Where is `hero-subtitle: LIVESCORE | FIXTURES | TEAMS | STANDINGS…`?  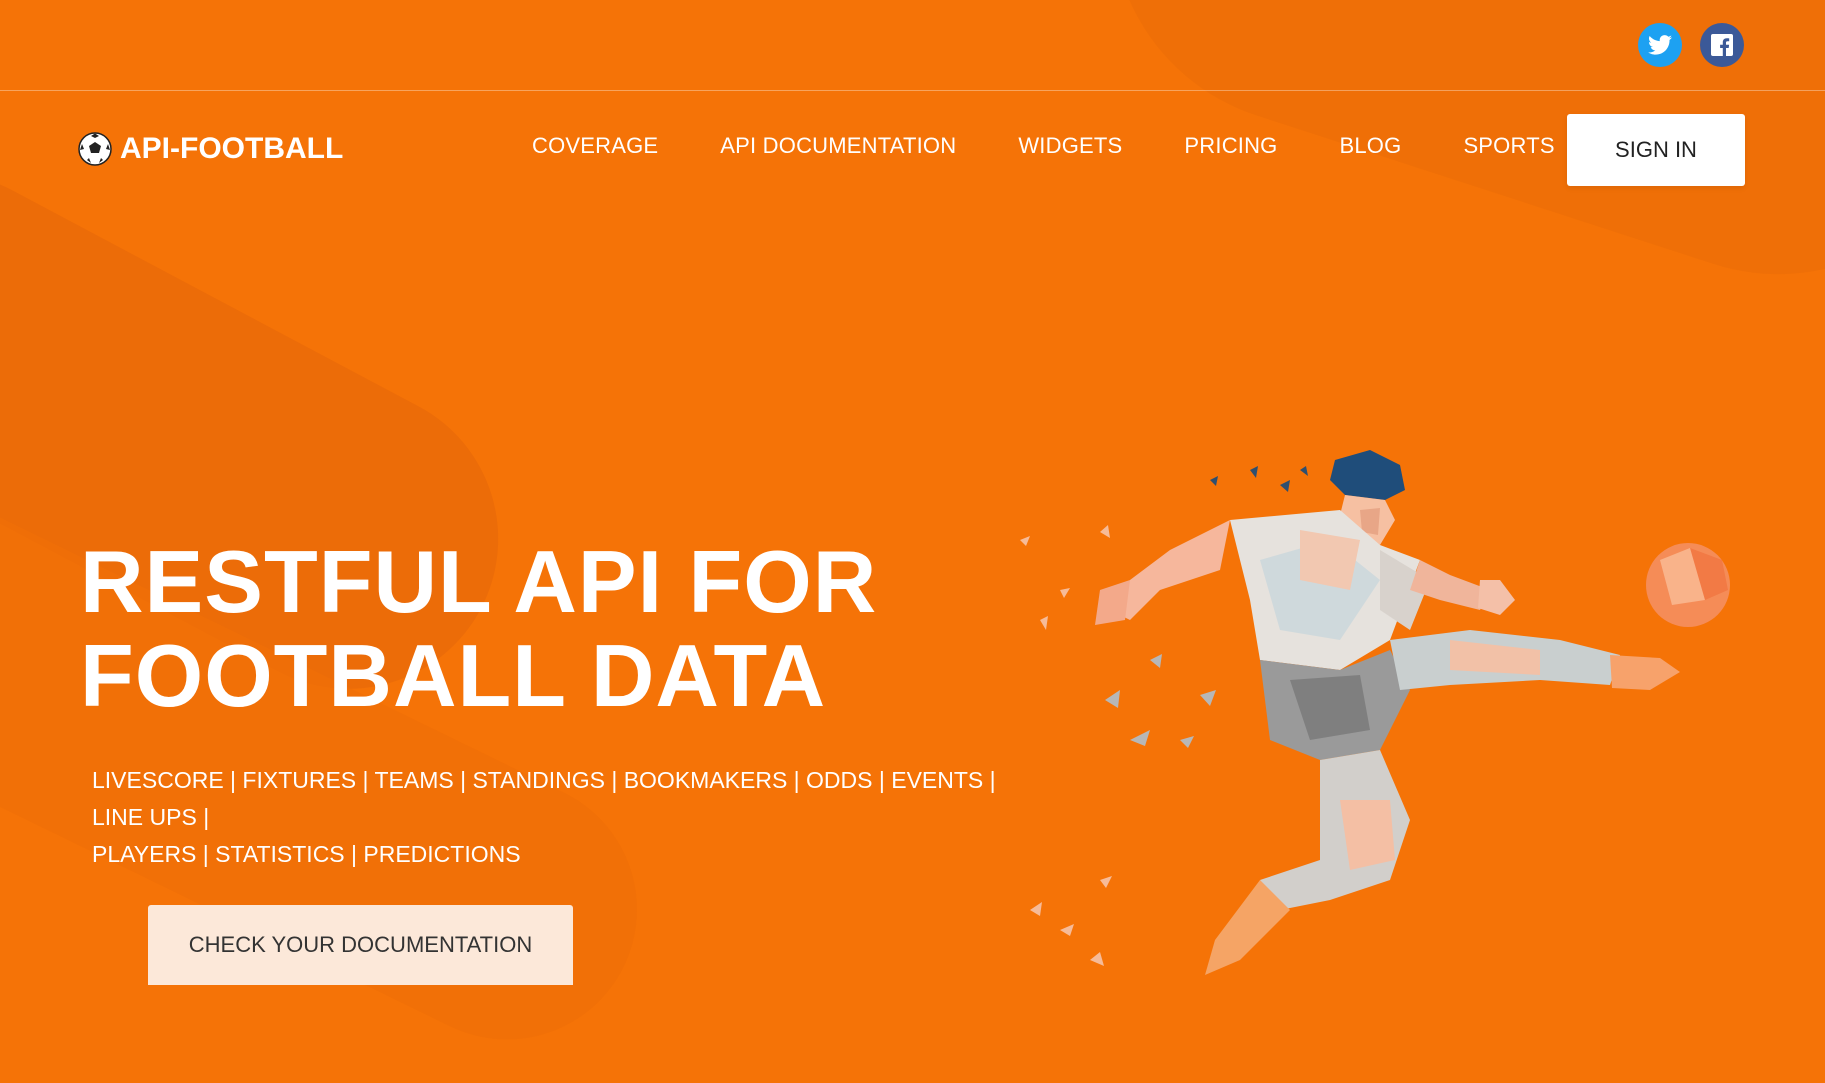 hero-subtitle: LIVESCORE | FIXTURES | TEAMS | STANDINGS… is located at coordinates (572, 817).